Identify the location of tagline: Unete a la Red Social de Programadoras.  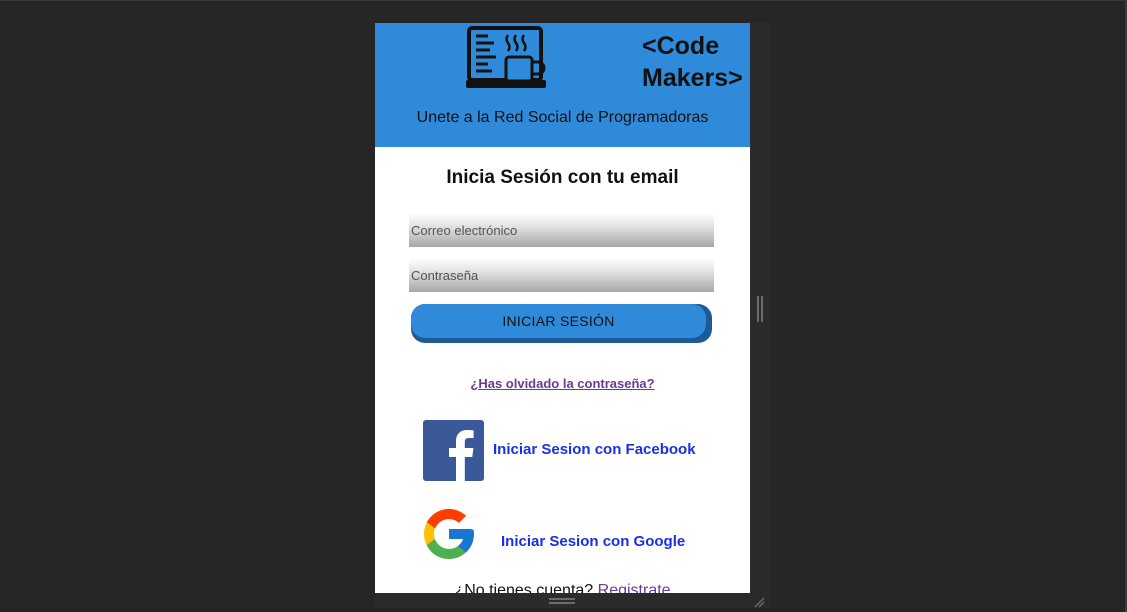
(562, 117).